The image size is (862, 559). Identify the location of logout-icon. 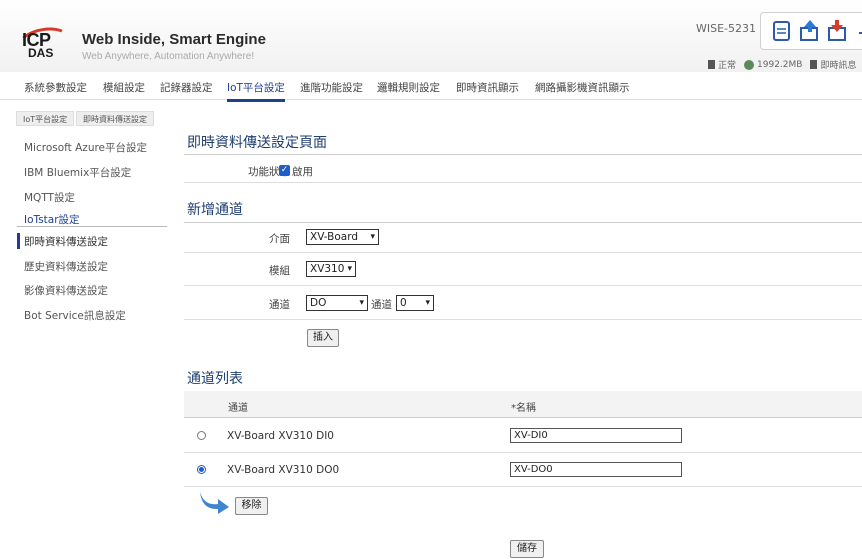
(858, 31).